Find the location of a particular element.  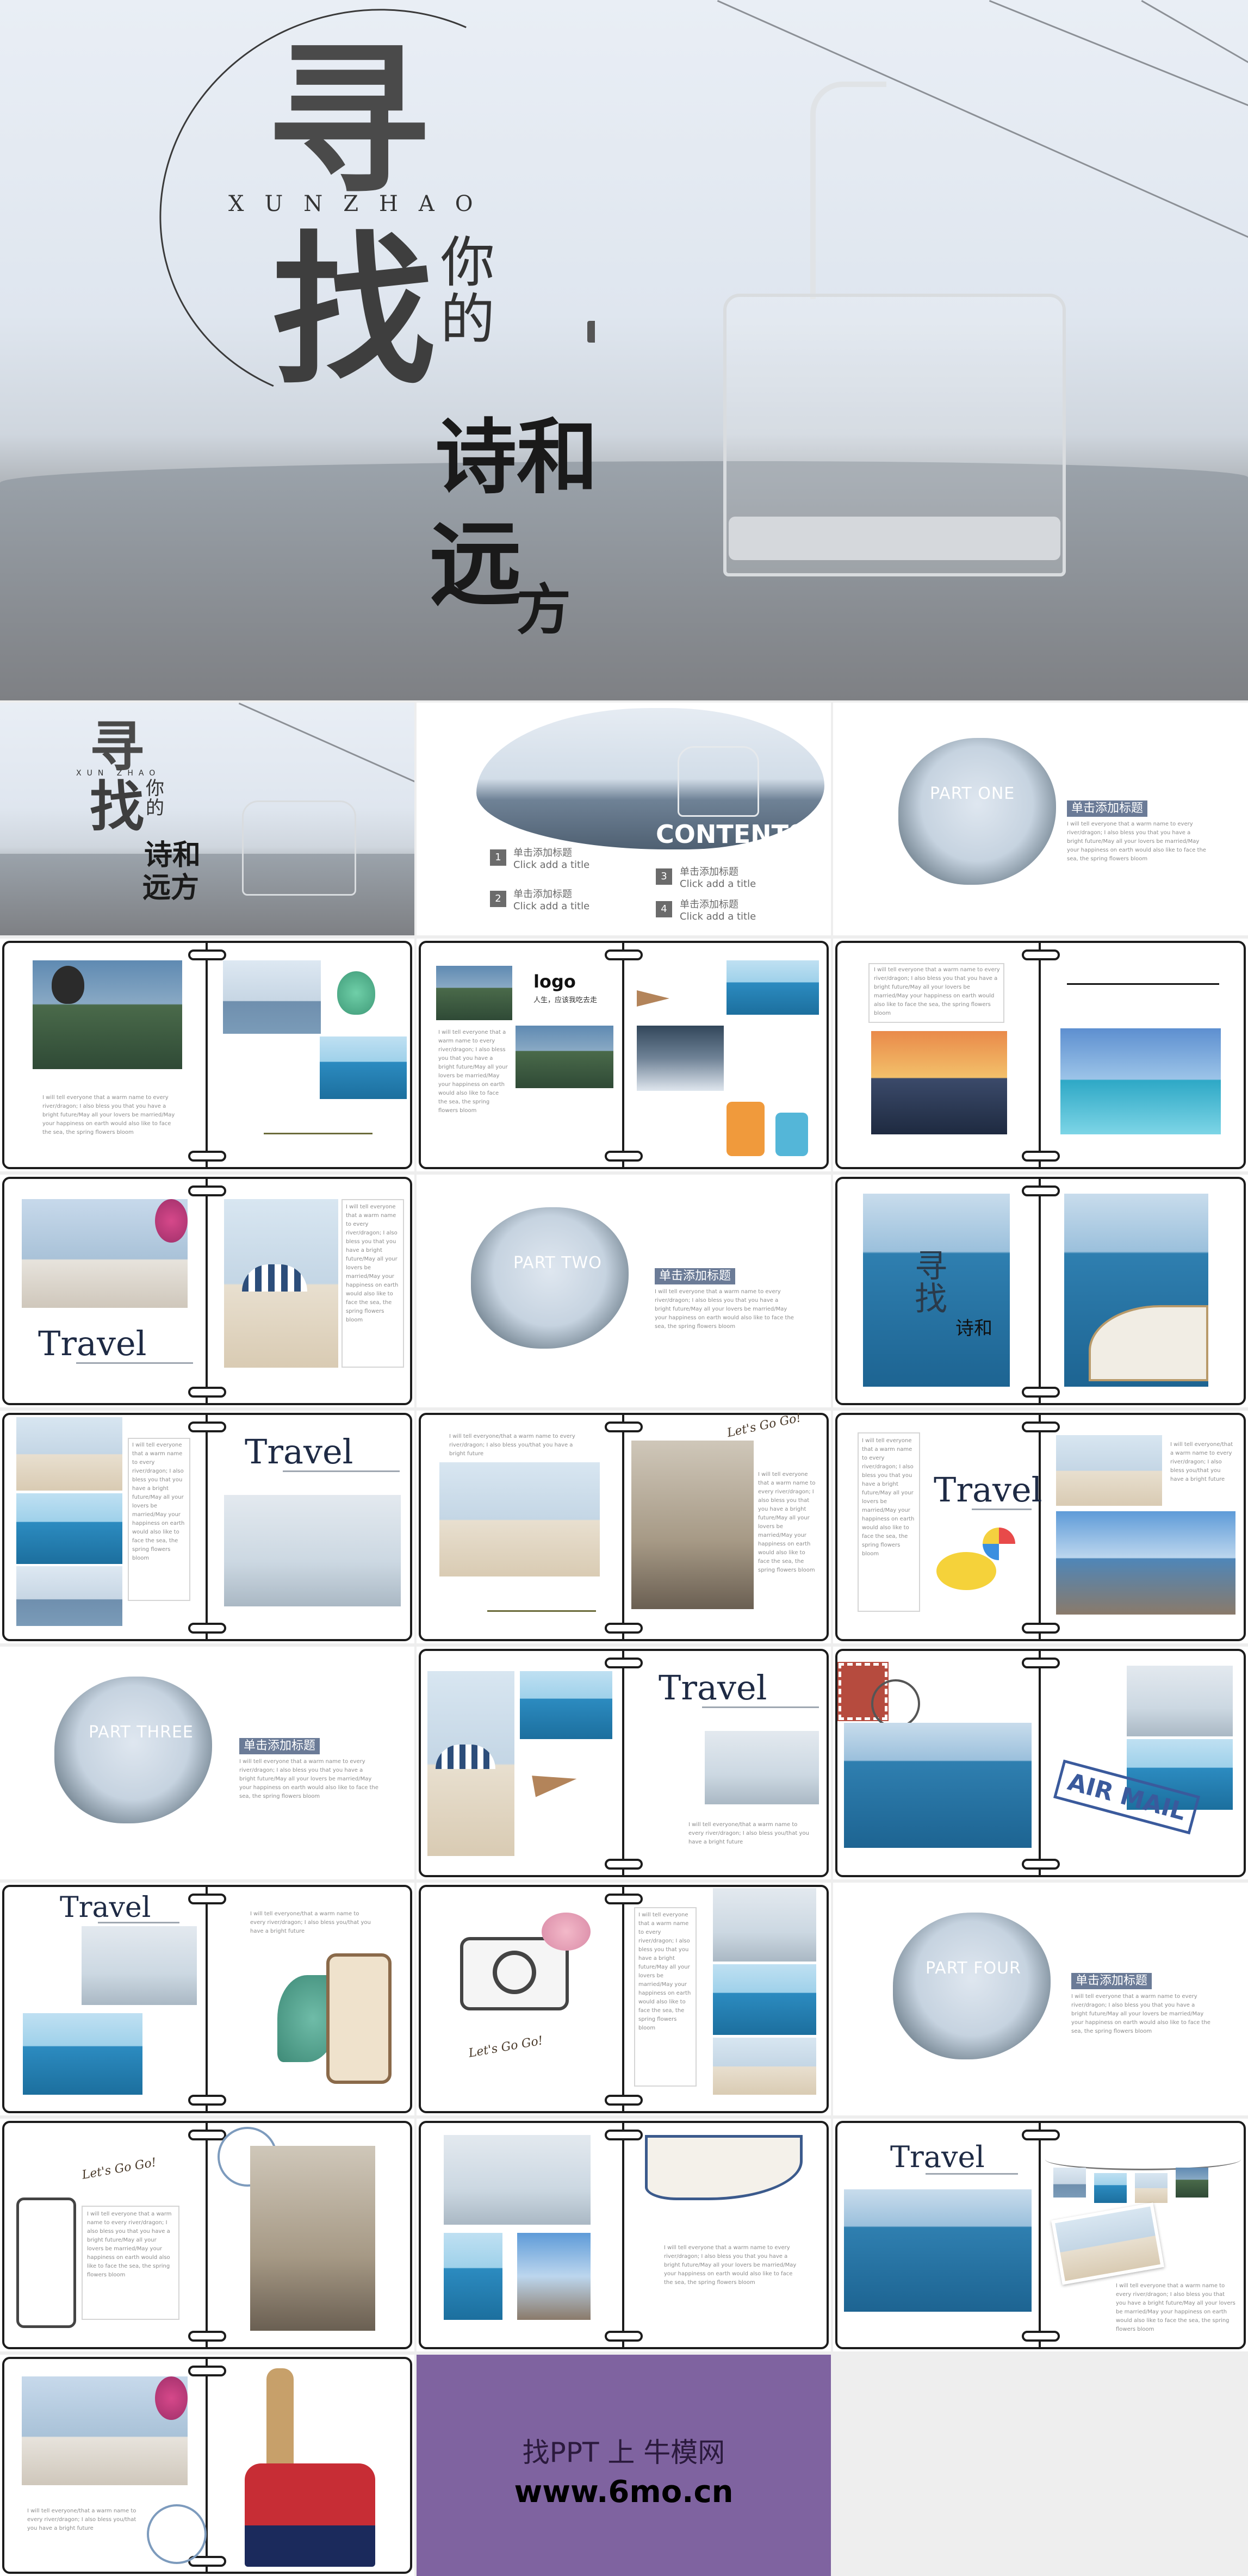

balloon-icon is located at coordinates (356, 993).